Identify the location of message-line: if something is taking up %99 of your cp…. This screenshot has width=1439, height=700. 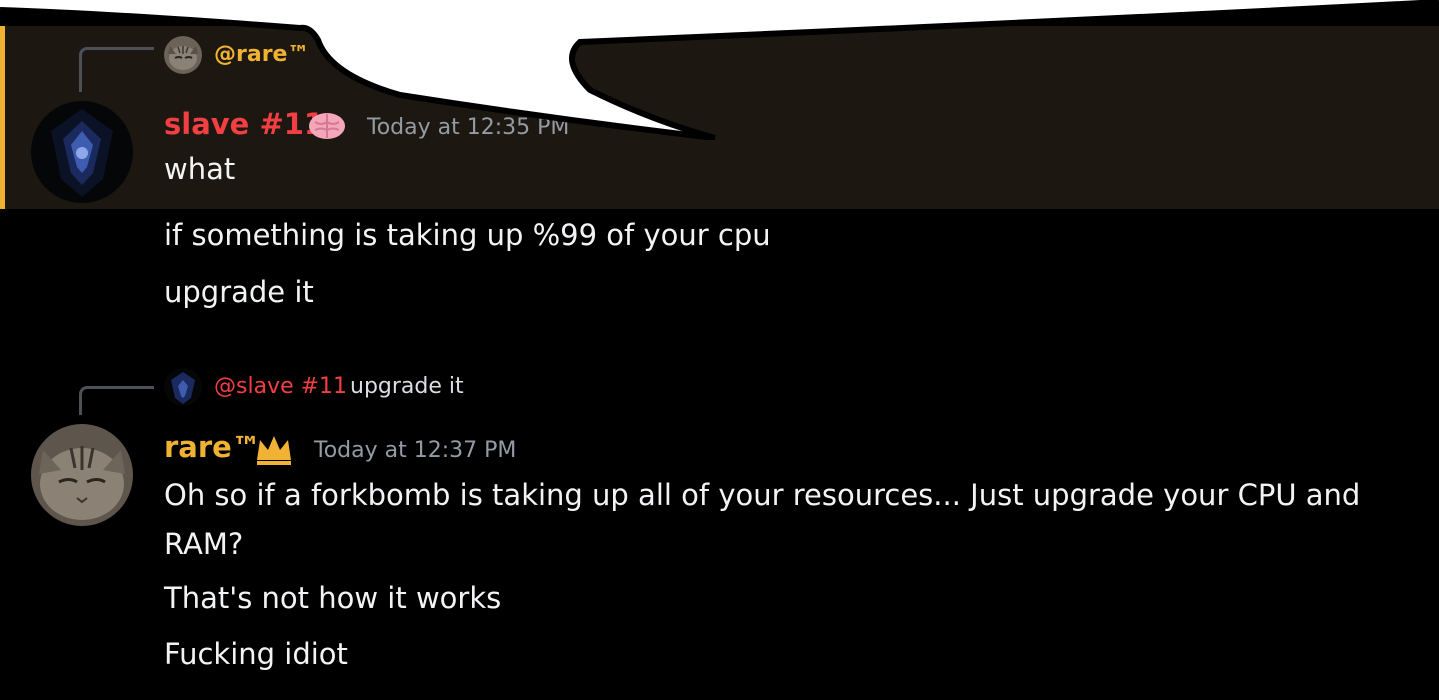
(467, 235).